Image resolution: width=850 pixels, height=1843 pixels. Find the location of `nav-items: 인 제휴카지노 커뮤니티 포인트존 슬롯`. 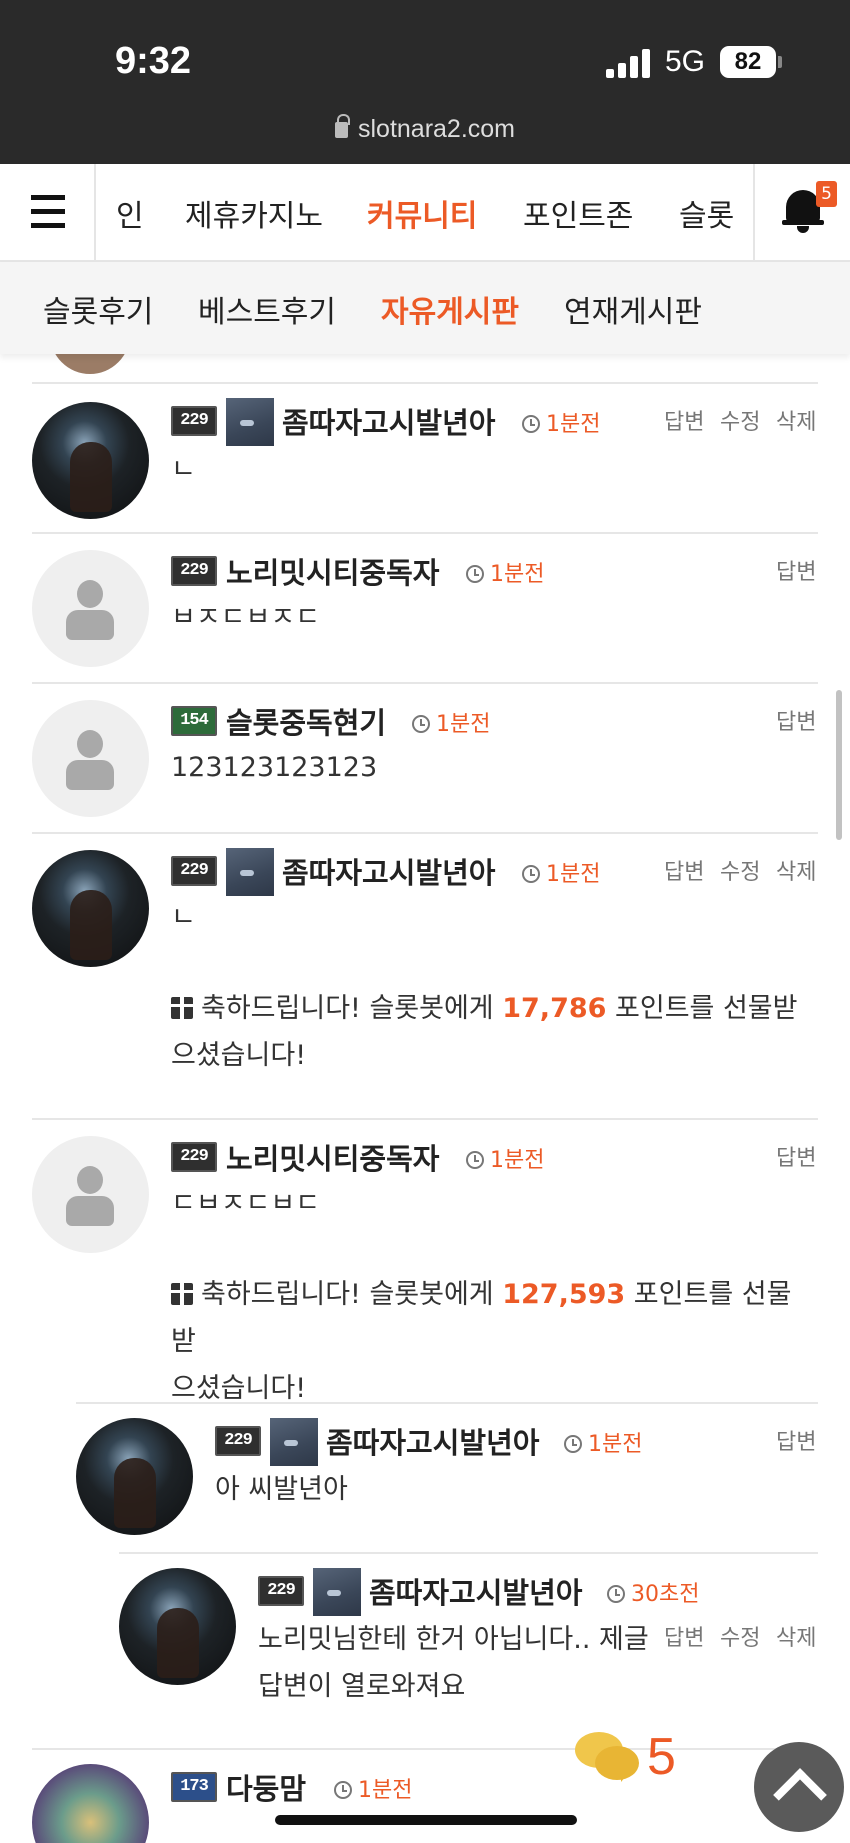

nav-items: 인 제휴카지노 커뮤니티 포인트존 슬롯 is located at coordinates (425, 212).